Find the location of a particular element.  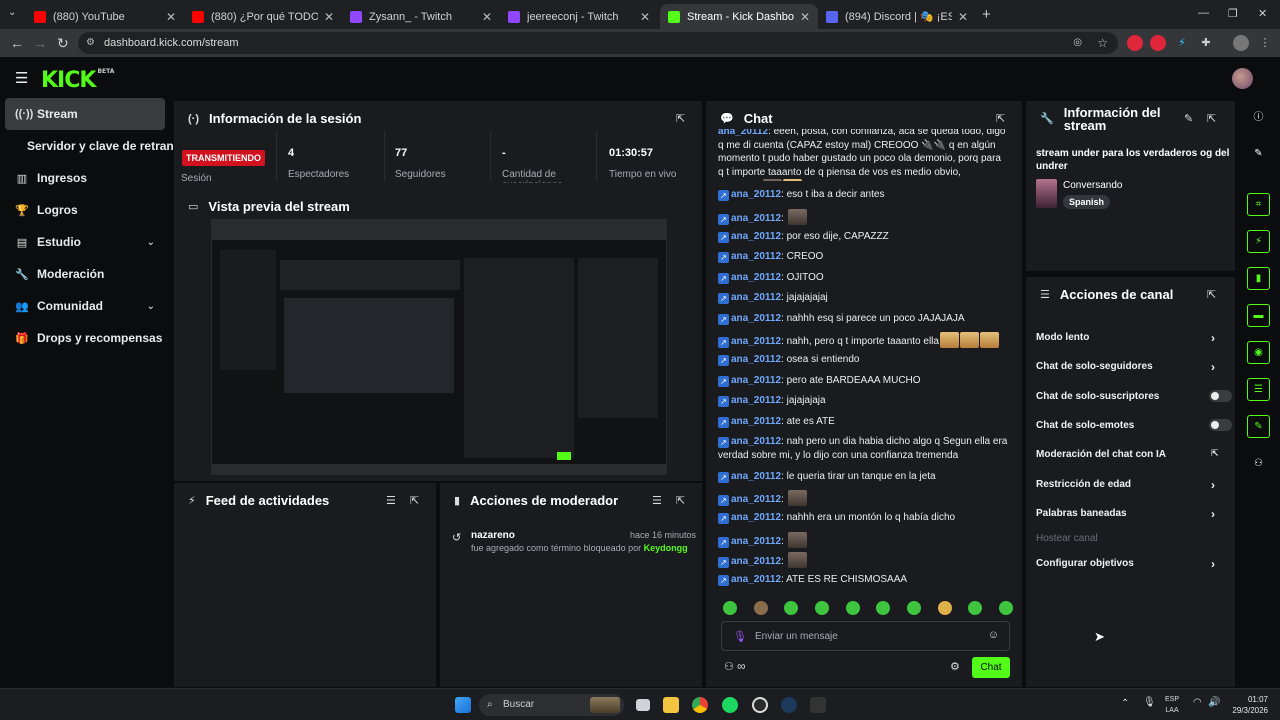

pencil-icon: ✎ is located at coordinates (1258, 154).